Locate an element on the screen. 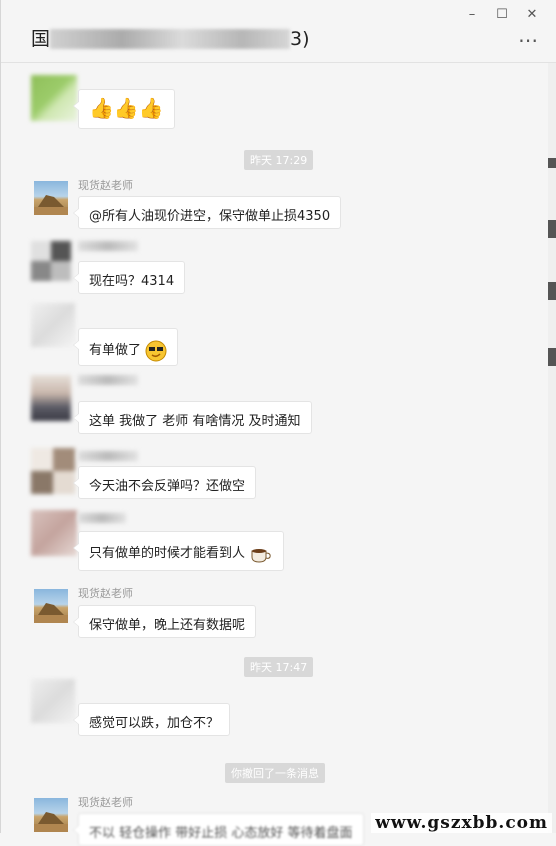 The width and height of the screenshot is (556, 846). title-text-end: 3) is located at coordinates (300, 39).